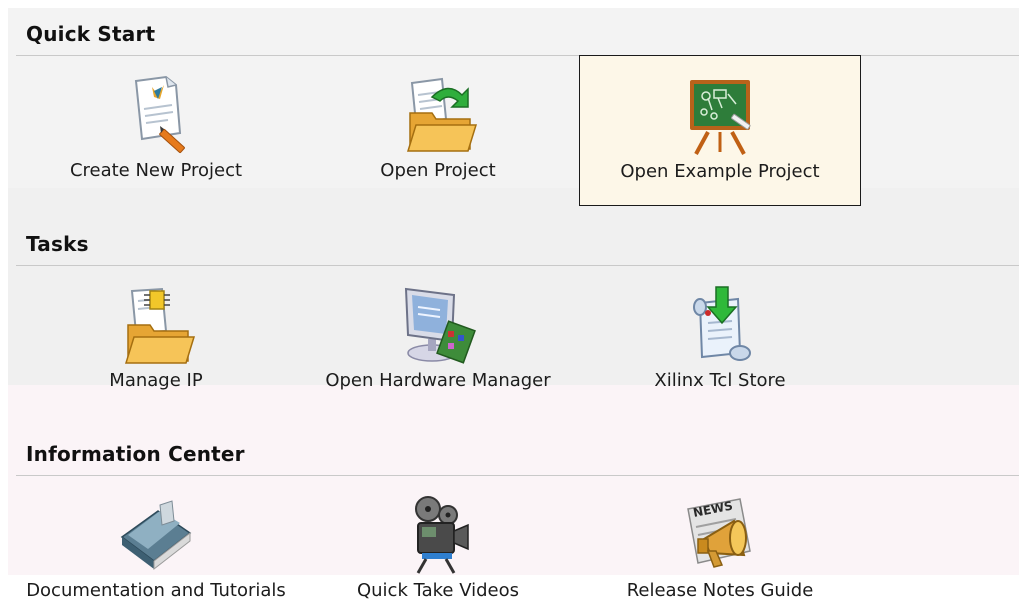  What do you see at coordinates (156, 590) in the screenshot?
I see `documentation-and-tutorials-label: Documentation and Tutorials` at bounding box center [156, 590].